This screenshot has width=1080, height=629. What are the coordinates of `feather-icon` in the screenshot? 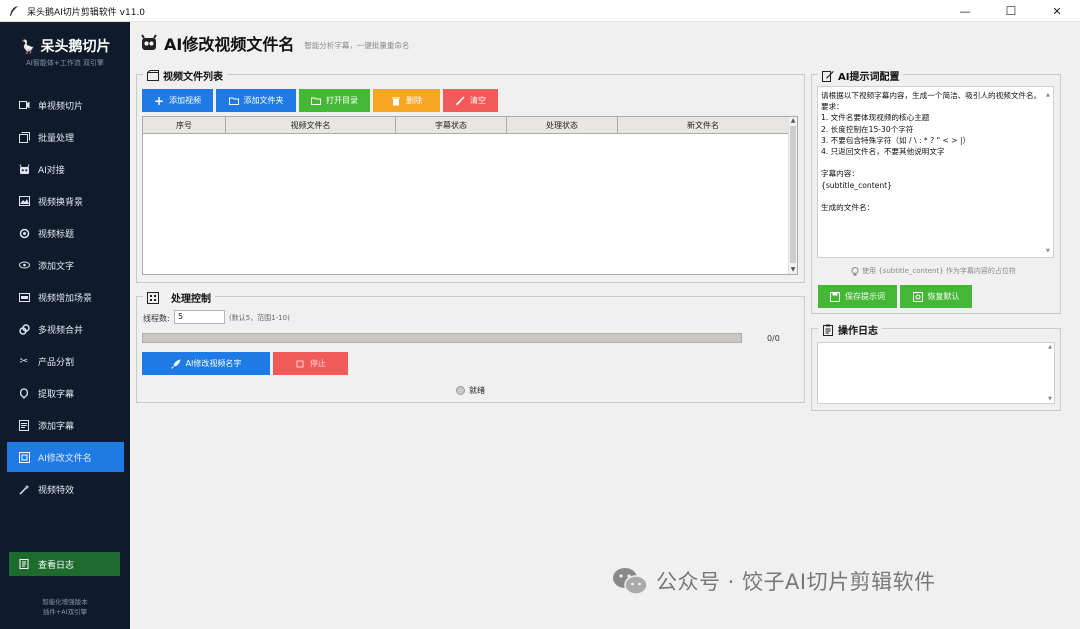 It's located at (14, 11).